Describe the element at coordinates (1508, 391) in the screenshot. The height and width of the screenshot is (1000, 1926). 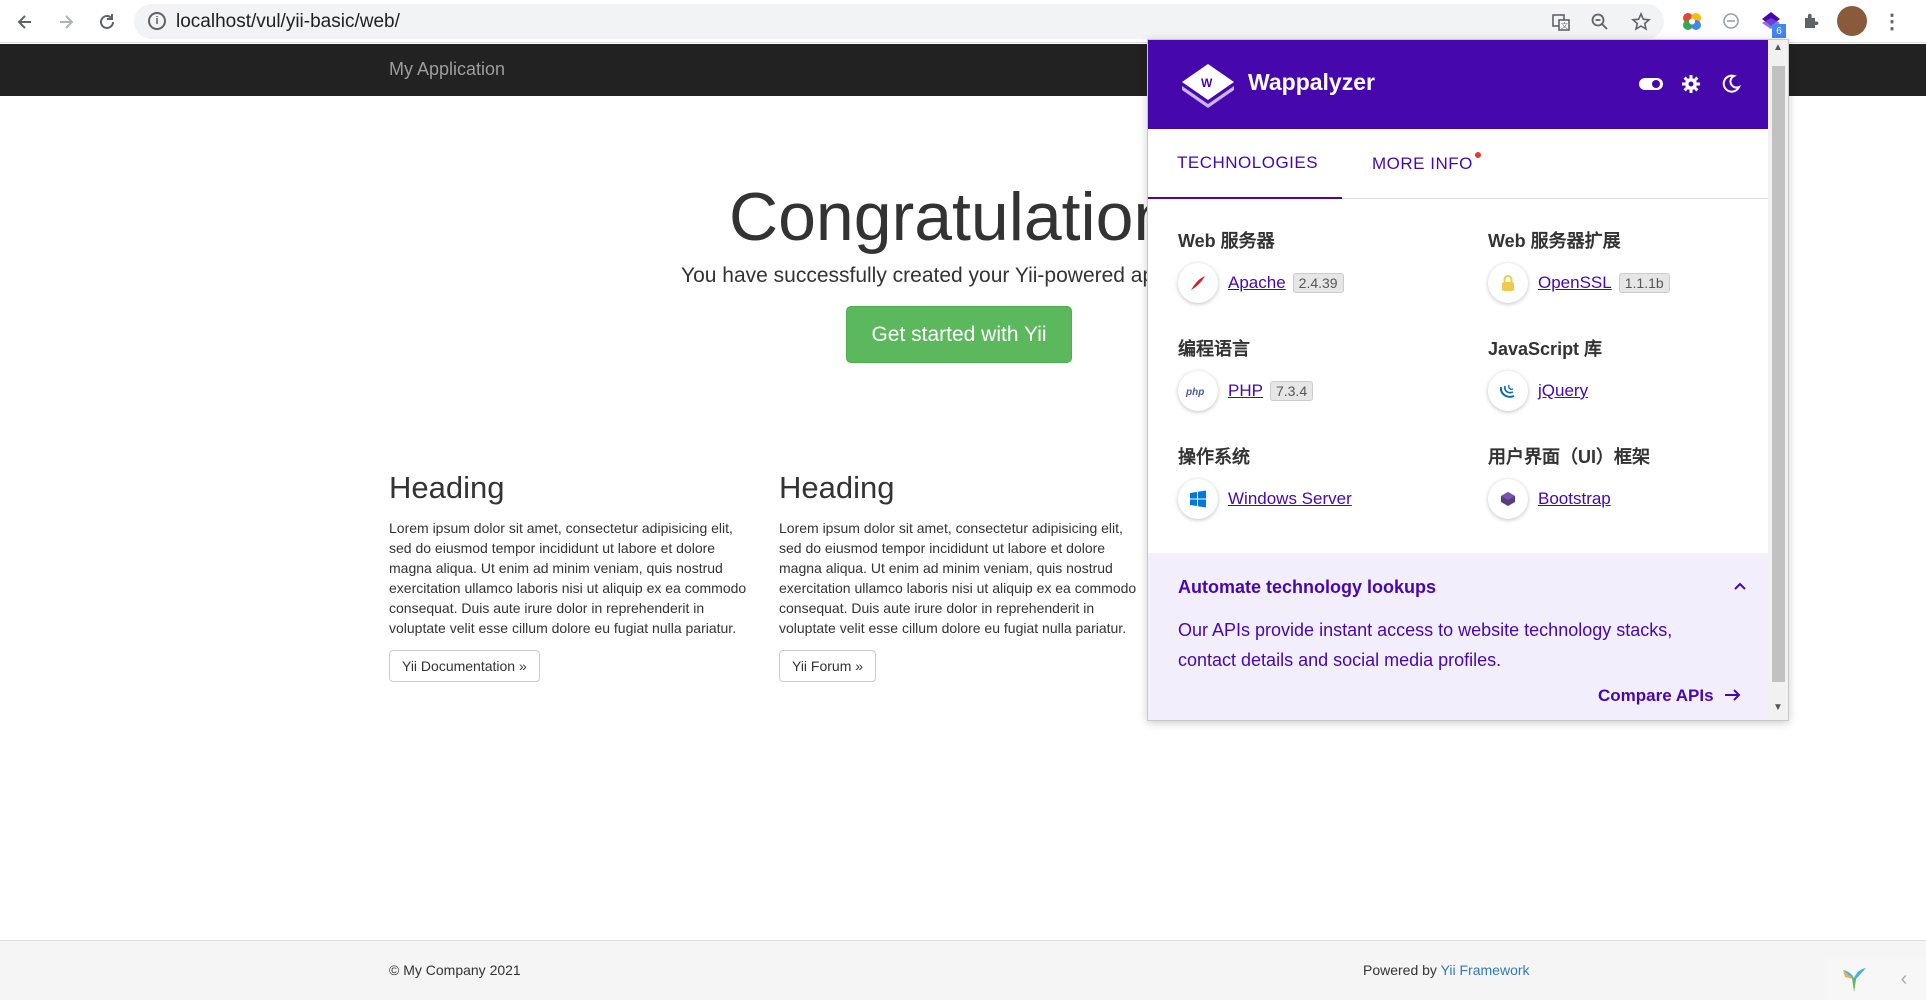
I see `jquery-icon` at that location.